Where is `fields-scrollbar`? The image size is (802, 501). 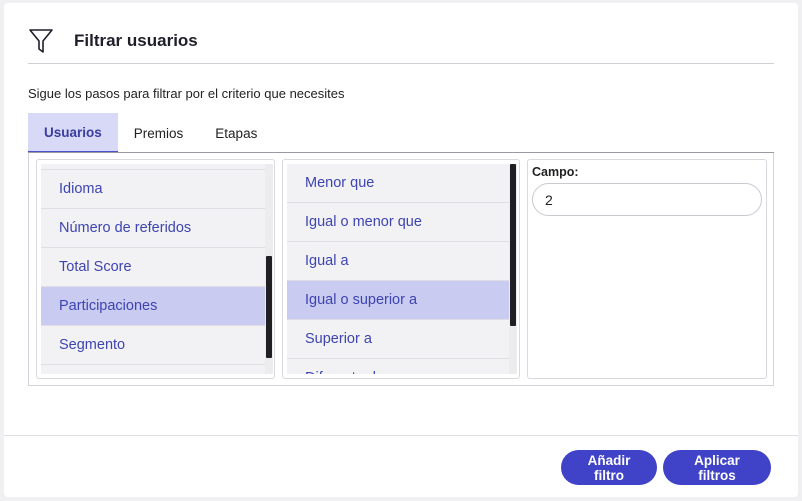
fields-scrollbar is located at coordinates (269, 269).